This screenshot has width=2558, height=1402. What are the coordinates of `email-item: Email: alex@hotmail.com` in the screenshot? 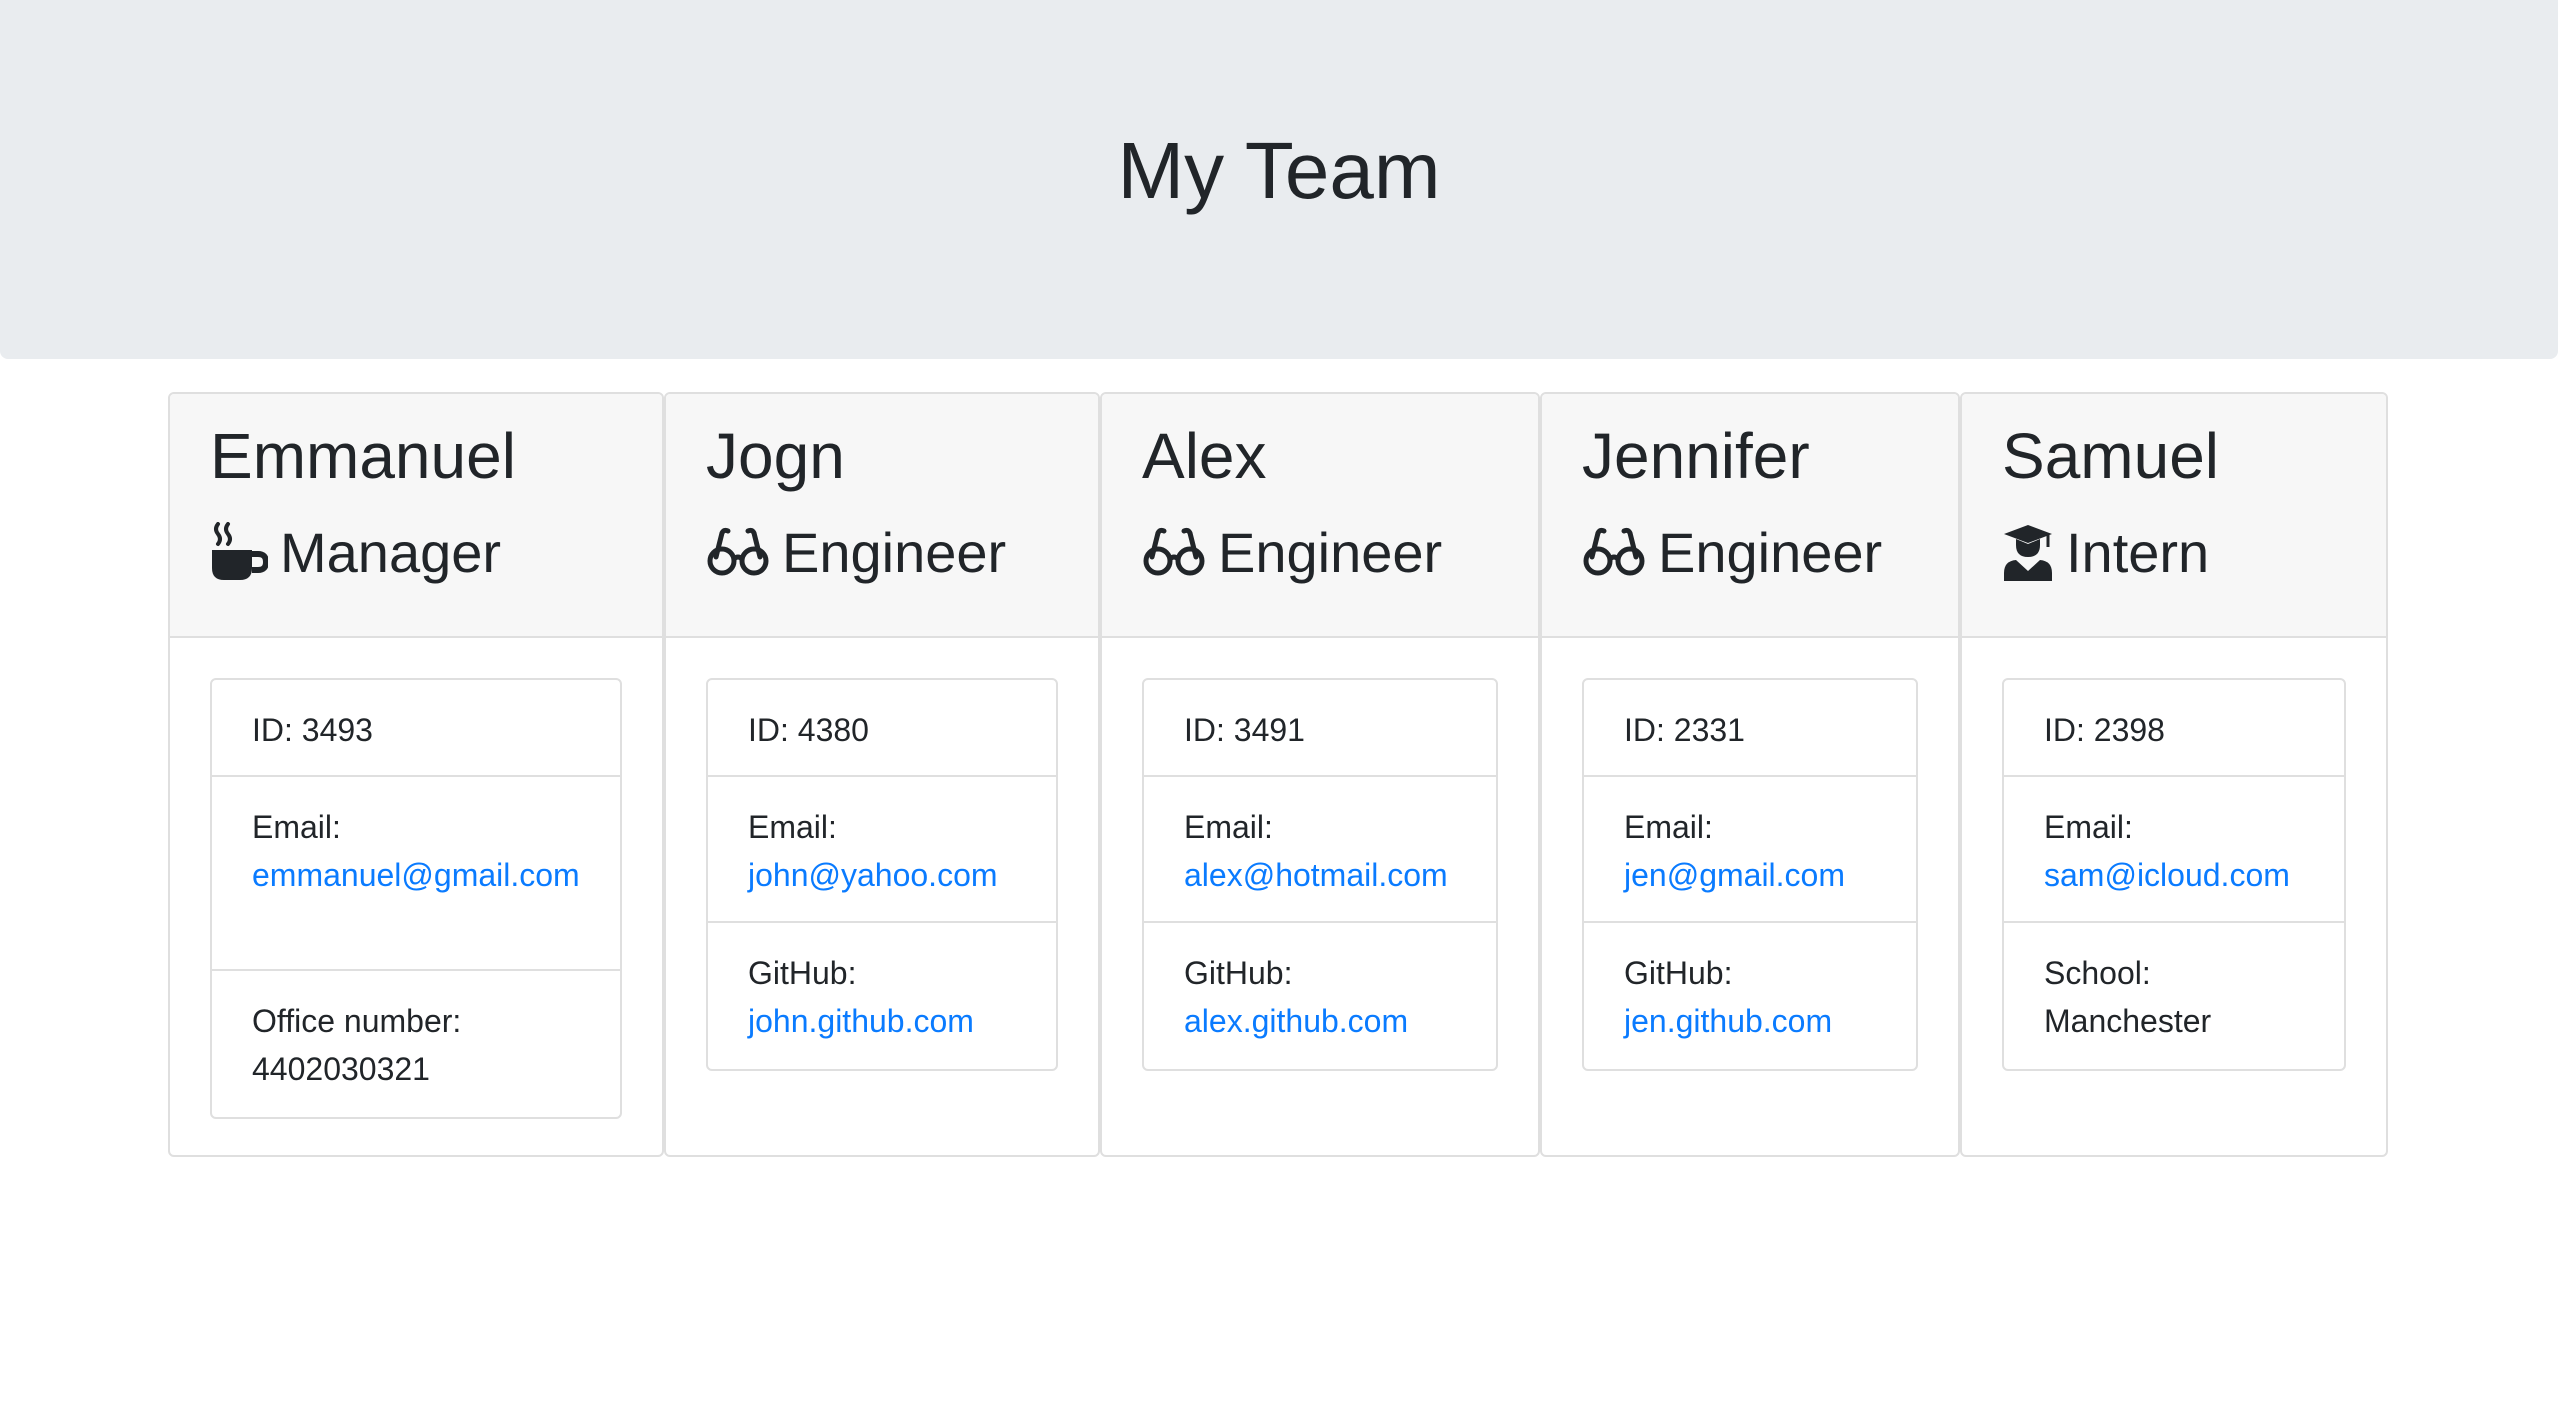 It's located at (1320, 850).